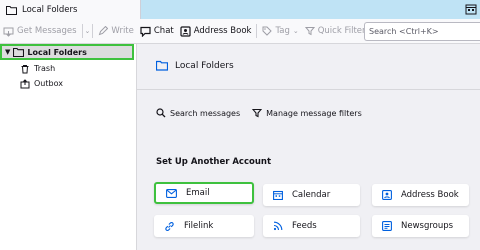 Image resolution: width=480 pixels, height=250 pixels. What do you see at coordinates (163, 31) in the screenshot?
I see `chat-label: Chat` at bounding box center [163, 31].